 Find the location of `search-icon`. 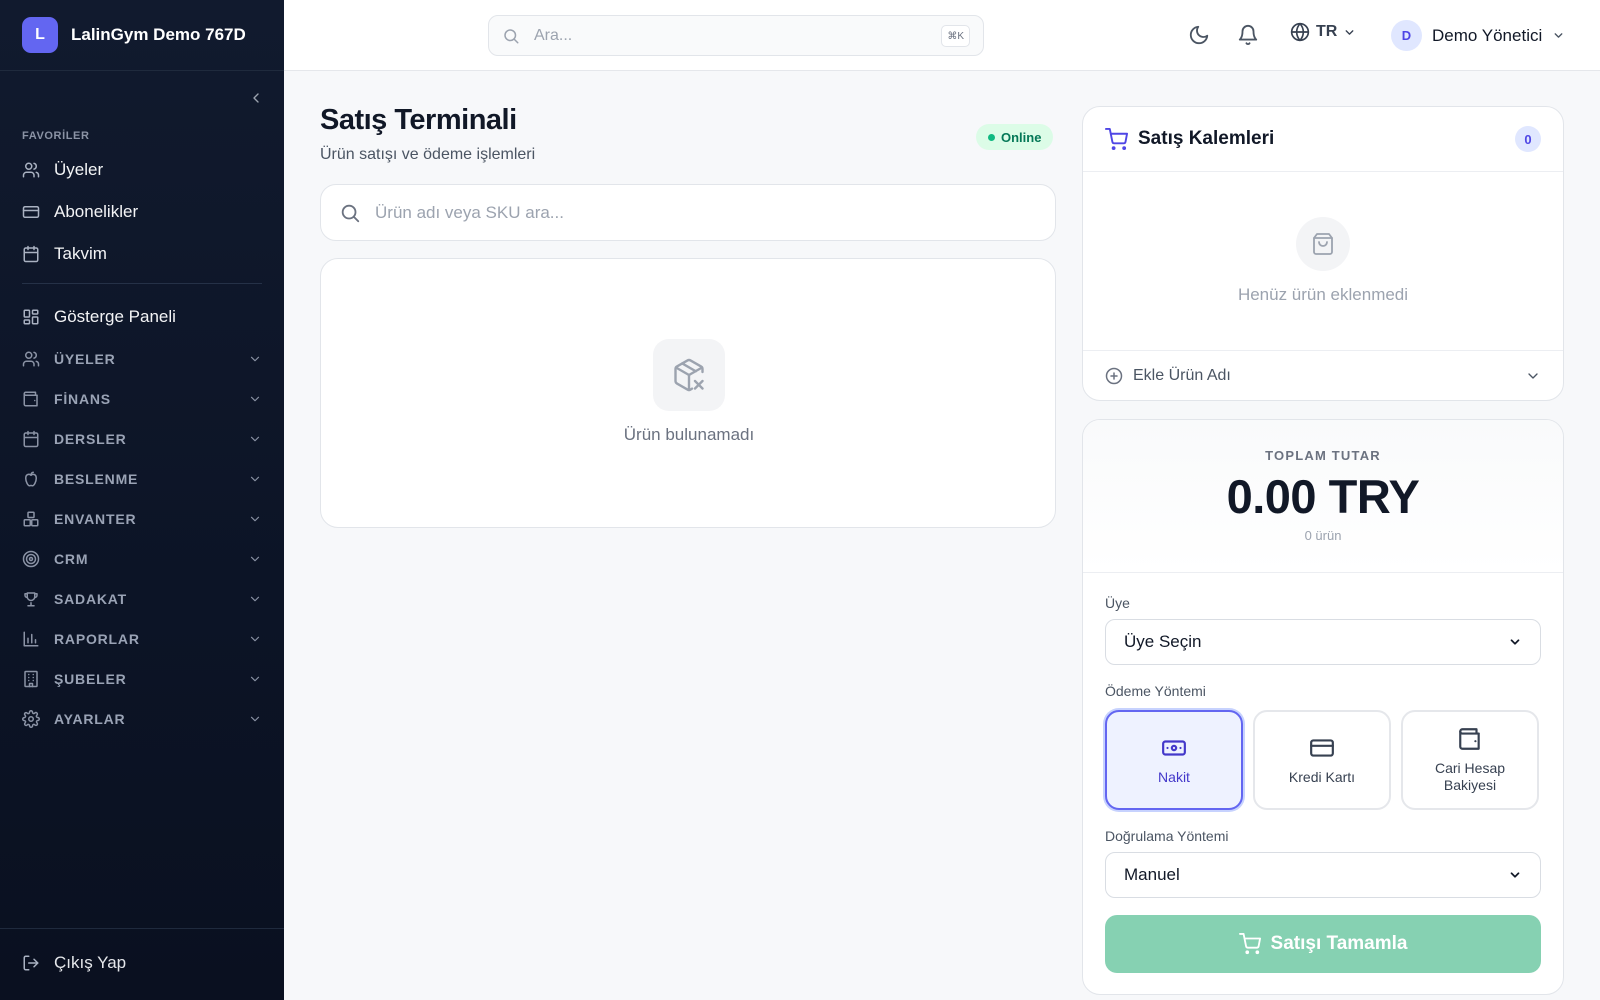

search-icon is located at coordinates (511, 35).